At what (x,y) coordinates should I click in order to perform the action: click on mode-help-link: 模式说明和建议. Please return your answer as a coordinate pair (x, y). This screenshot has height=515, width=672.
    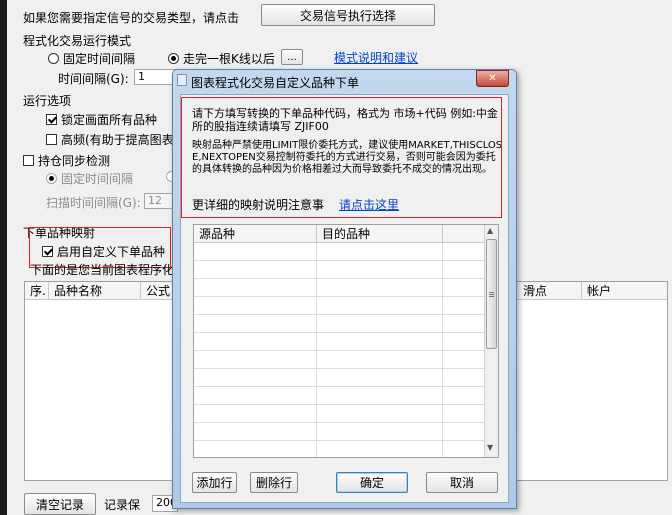
    Looking at the image, I should click on (376, 57).